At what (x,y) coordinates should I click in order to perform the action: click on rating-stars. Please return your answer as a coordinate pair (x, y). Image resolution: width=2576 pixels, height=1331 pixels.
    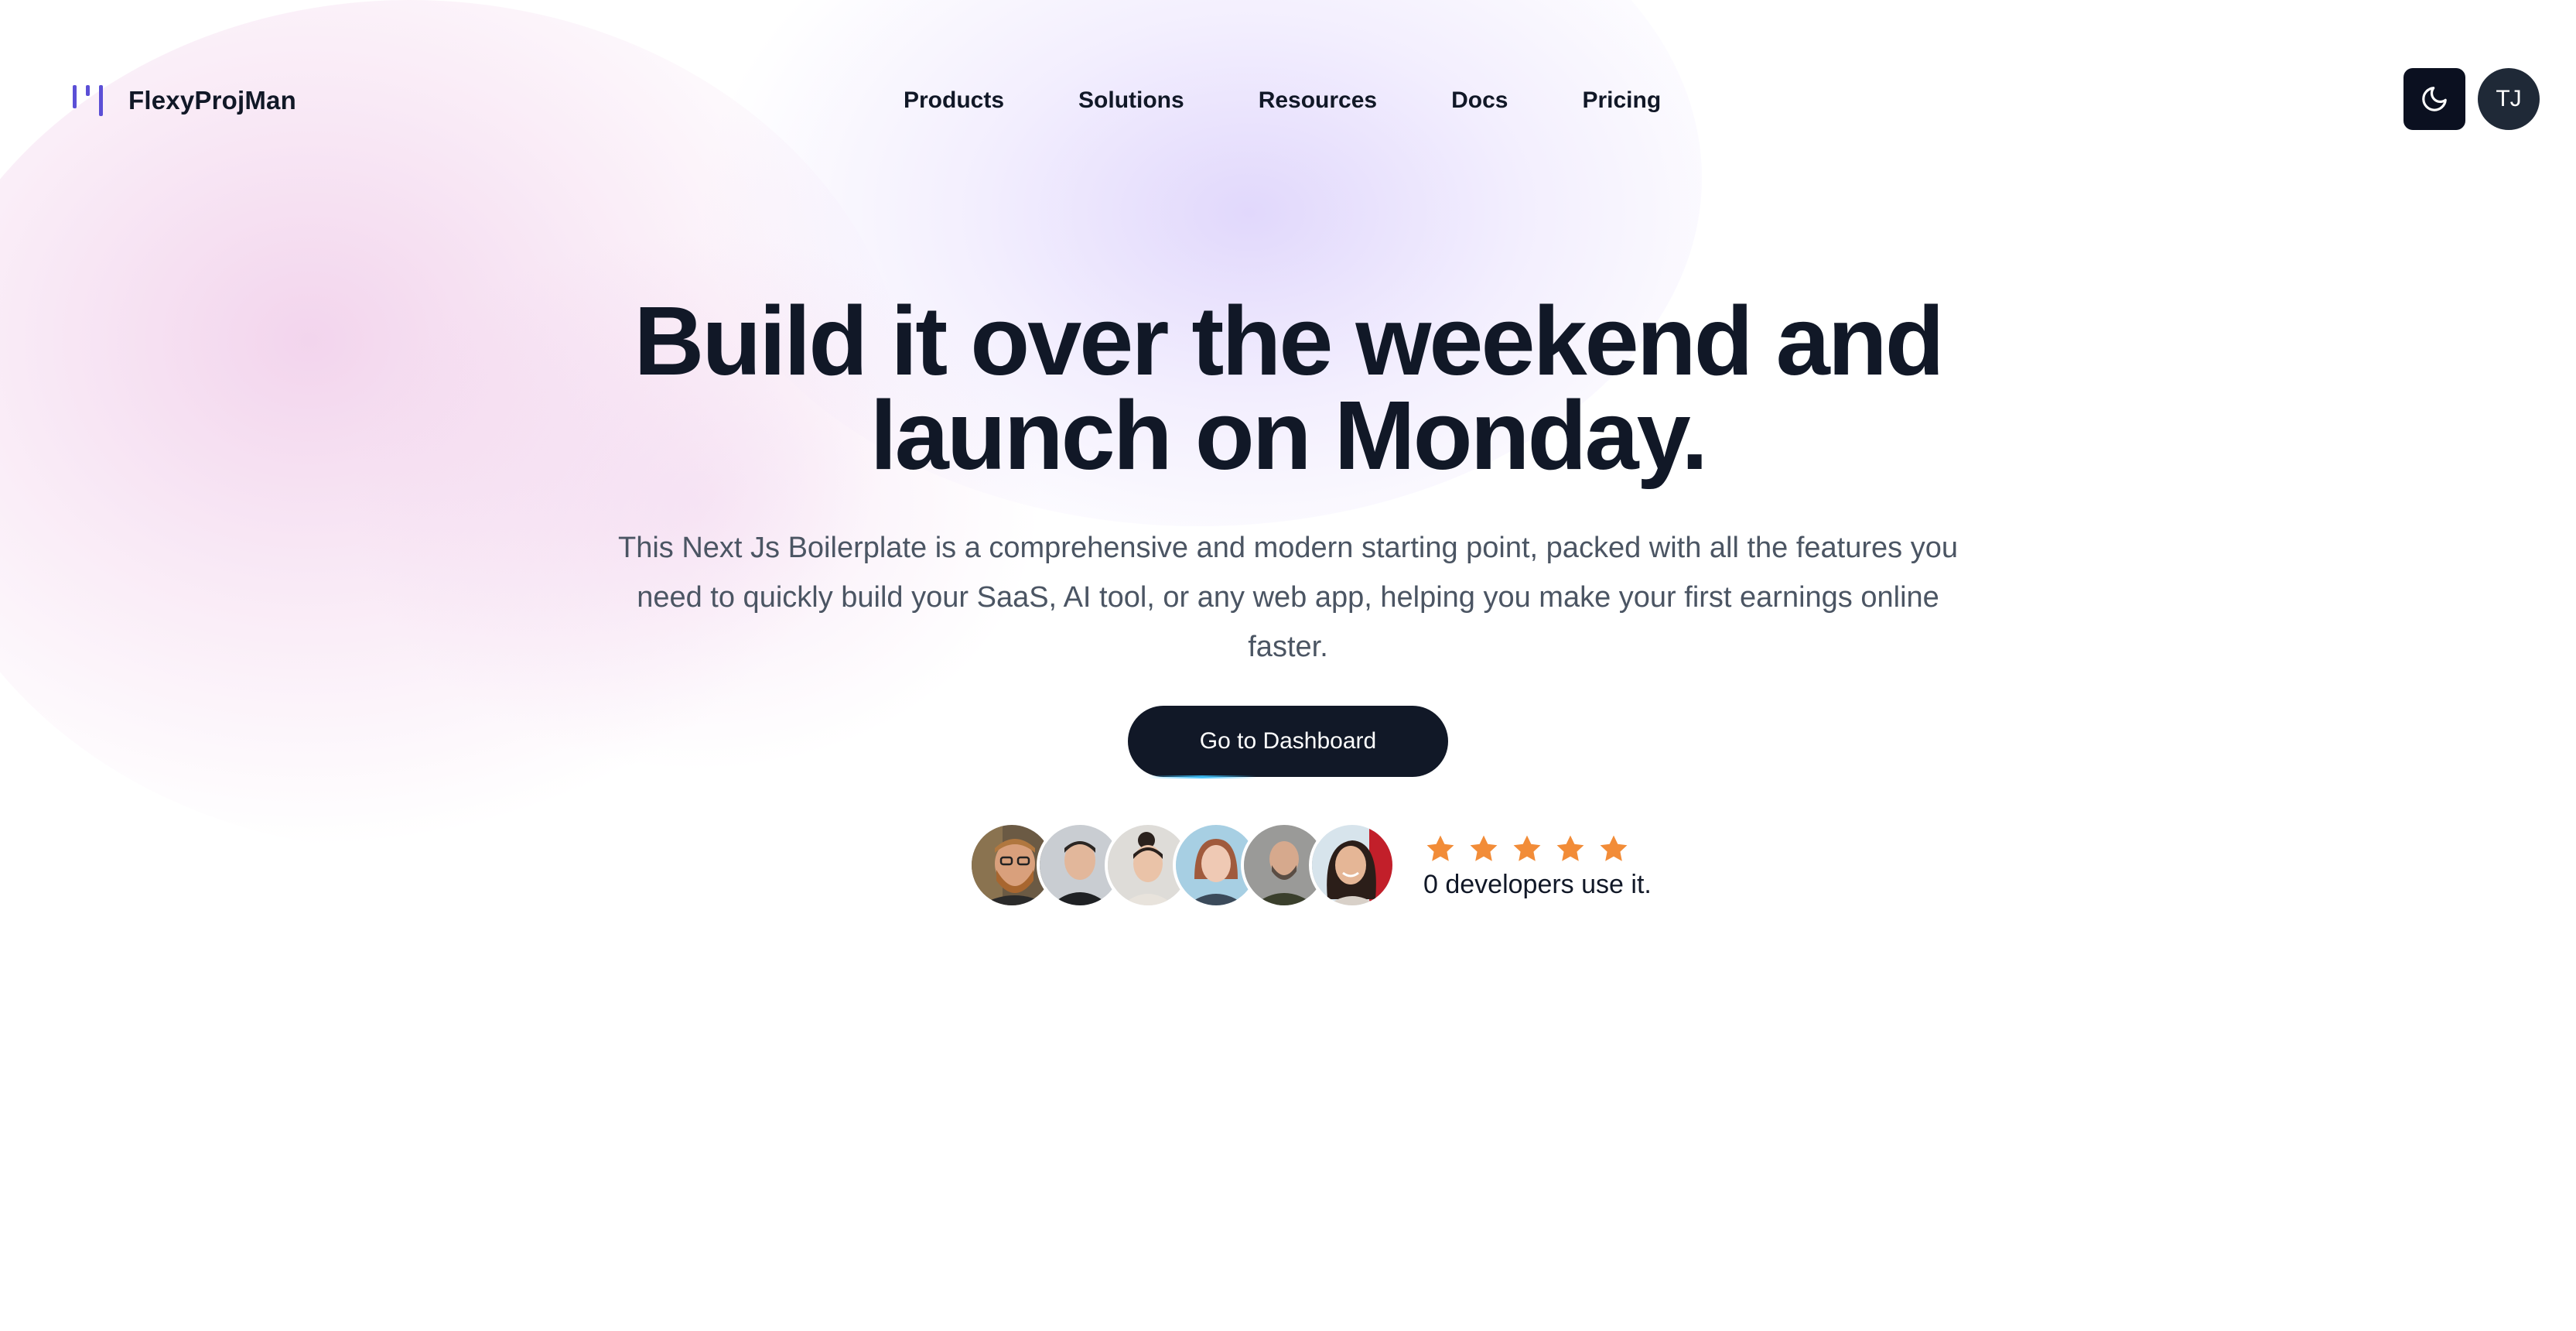
    Looking at the image, I should click on (1537, 849).